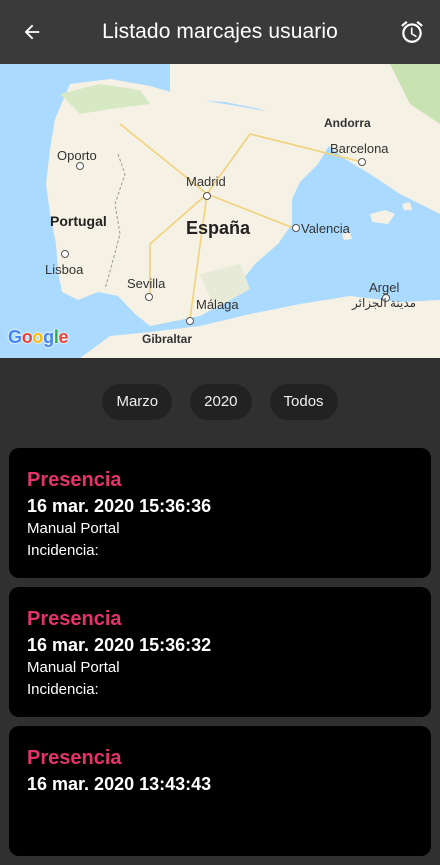 This screenshot has height=865, width=440. What do you see at coordinates (77, 155) in the screenshot?
I see `map-label-oporto: Oporto` at bounding box center [77, 155].